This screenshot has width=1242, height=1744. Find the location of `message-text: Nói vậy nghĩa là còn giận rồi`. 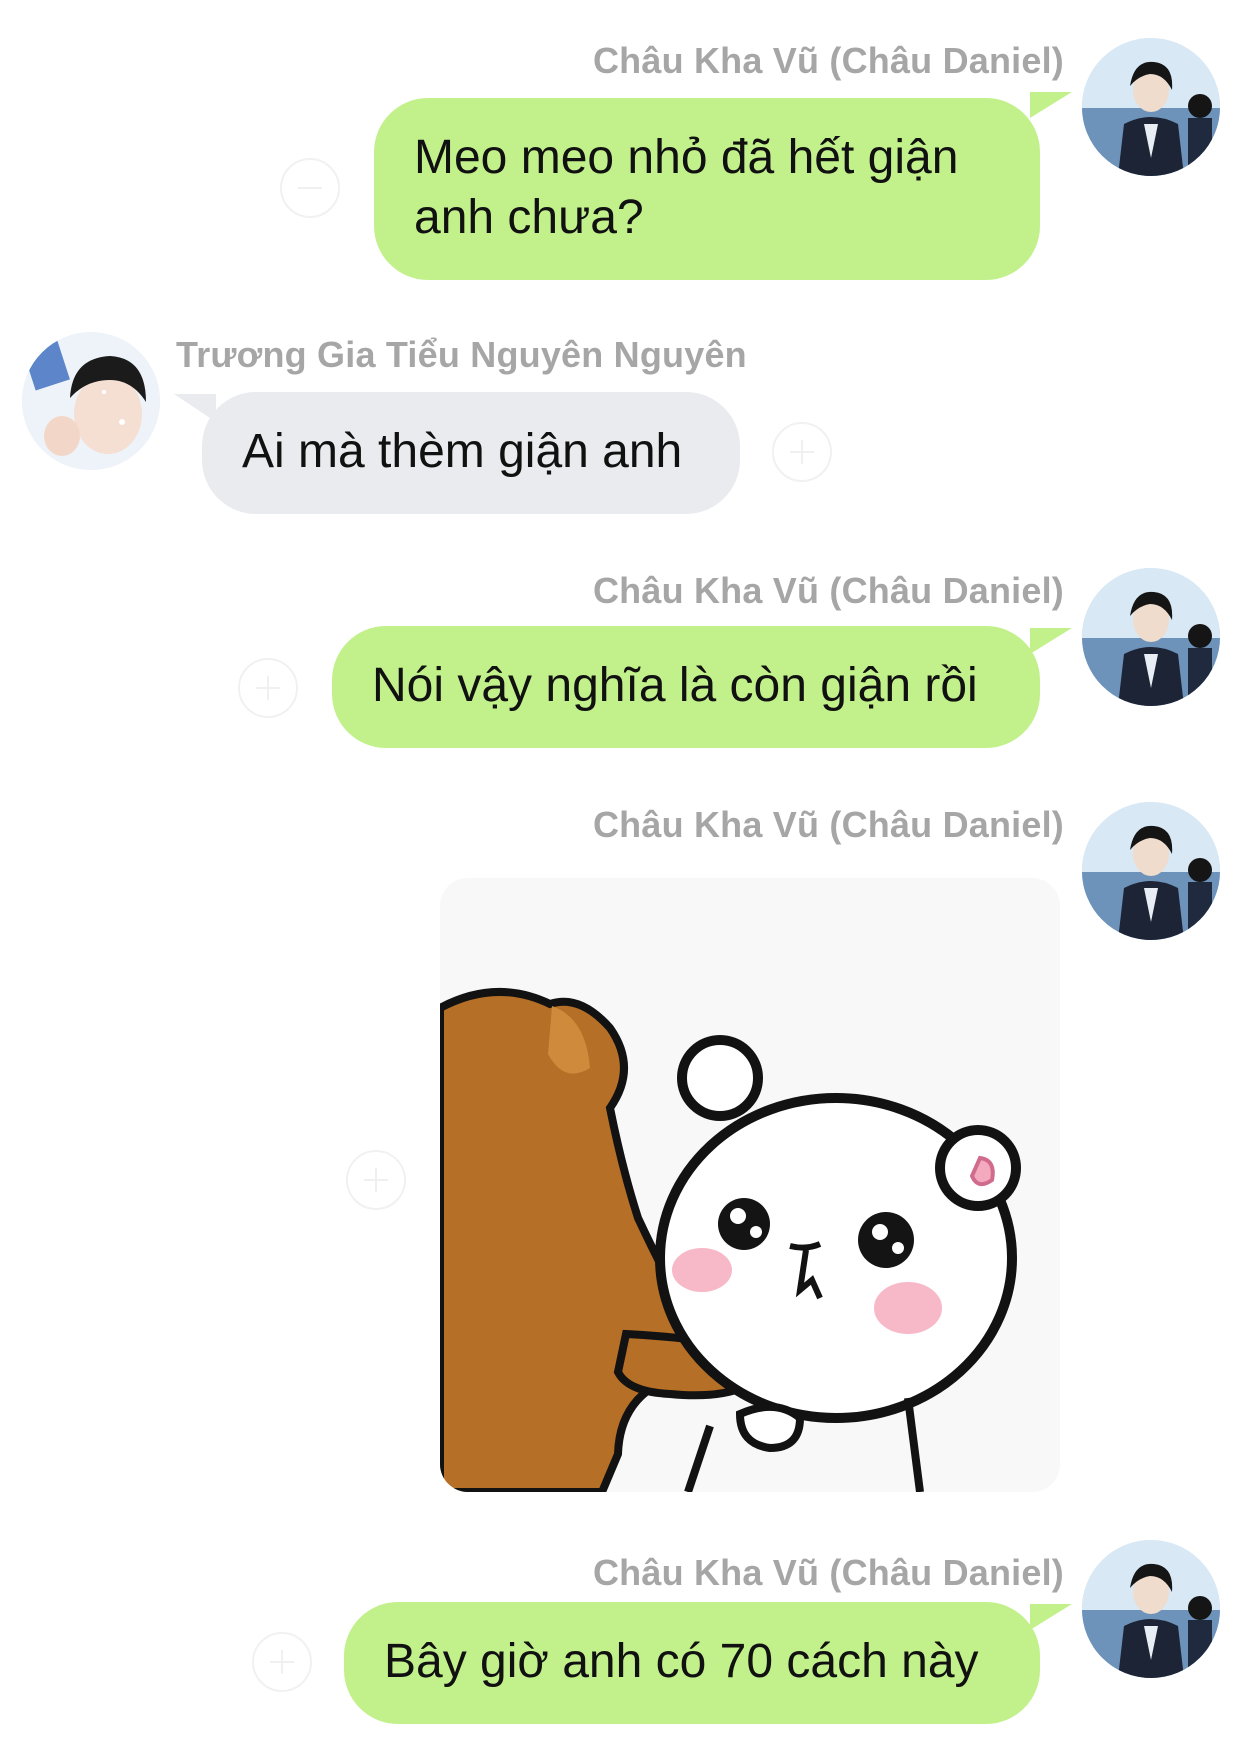

message-text: Nói vậy nghĩa là còn giận rồi is located at coordinates (675, 685).